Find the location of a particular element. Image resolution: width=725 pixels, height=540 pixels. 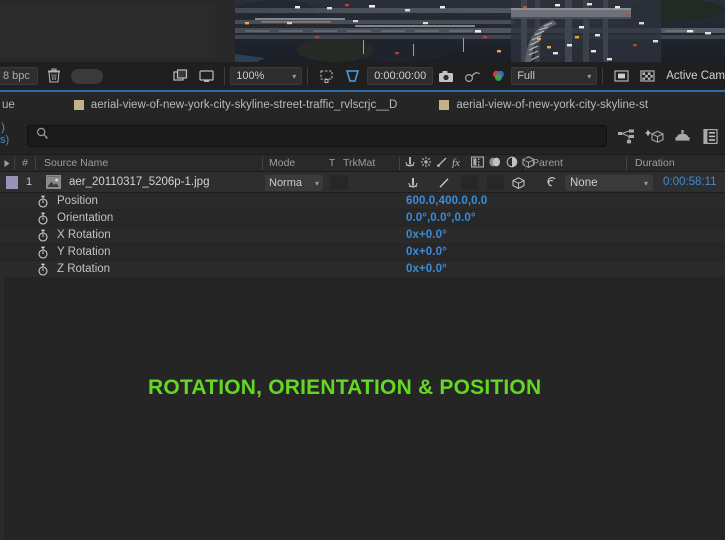

column-header-source-name: Source Name is located at coordinates (76, 163).